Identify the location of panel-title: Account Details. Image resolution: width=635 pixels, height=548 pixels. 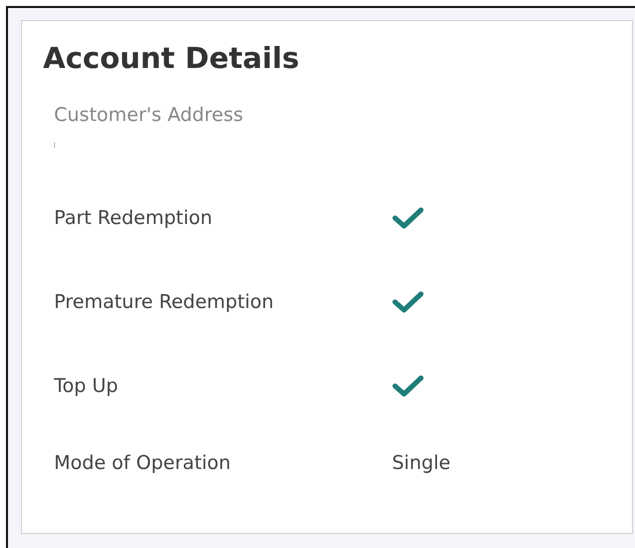
(171, 58).